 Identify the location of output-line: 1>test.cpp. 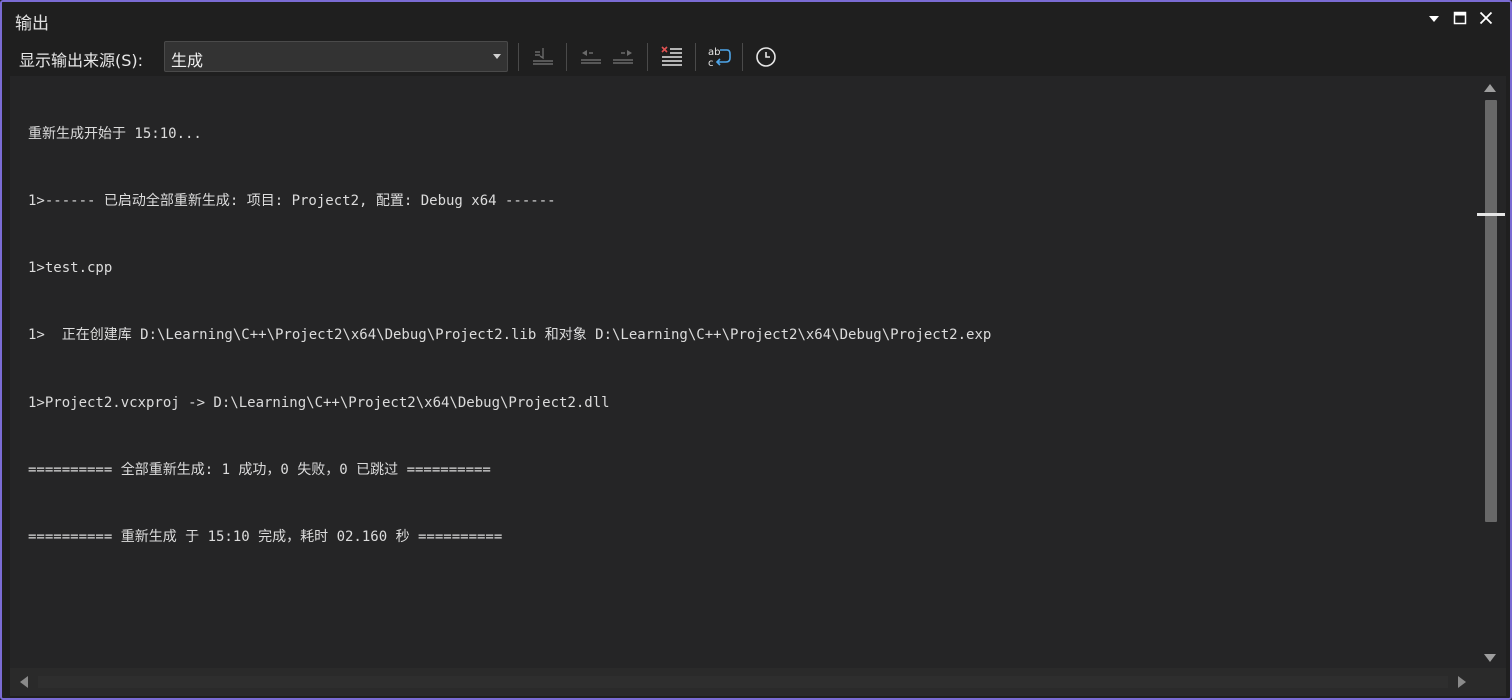
(70, 268).